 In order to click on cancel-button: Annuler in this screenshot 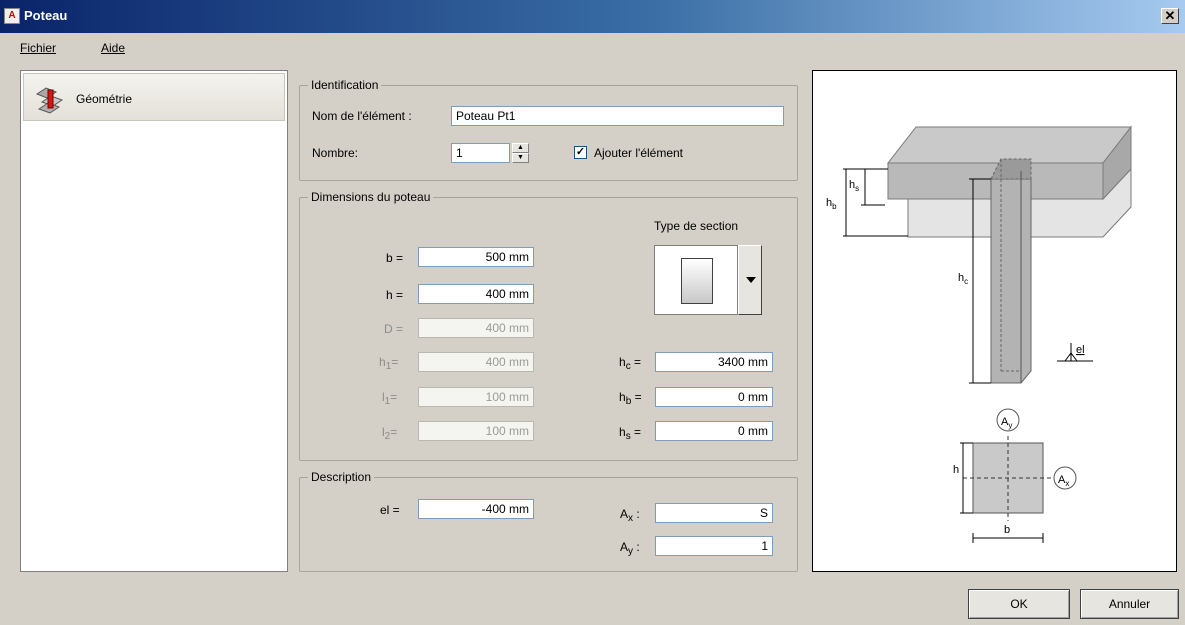, I will do `click(1129, 604)`.